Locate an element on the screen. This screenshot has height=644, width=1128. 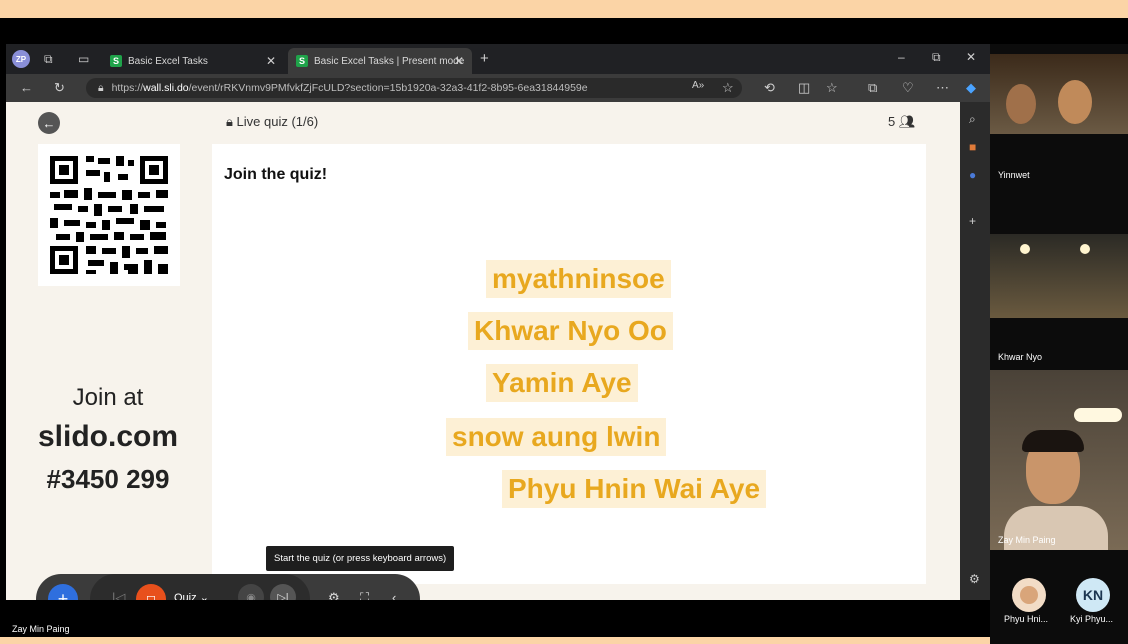
workspaces-icon: ⧉ is located at coordinates (48, 59).